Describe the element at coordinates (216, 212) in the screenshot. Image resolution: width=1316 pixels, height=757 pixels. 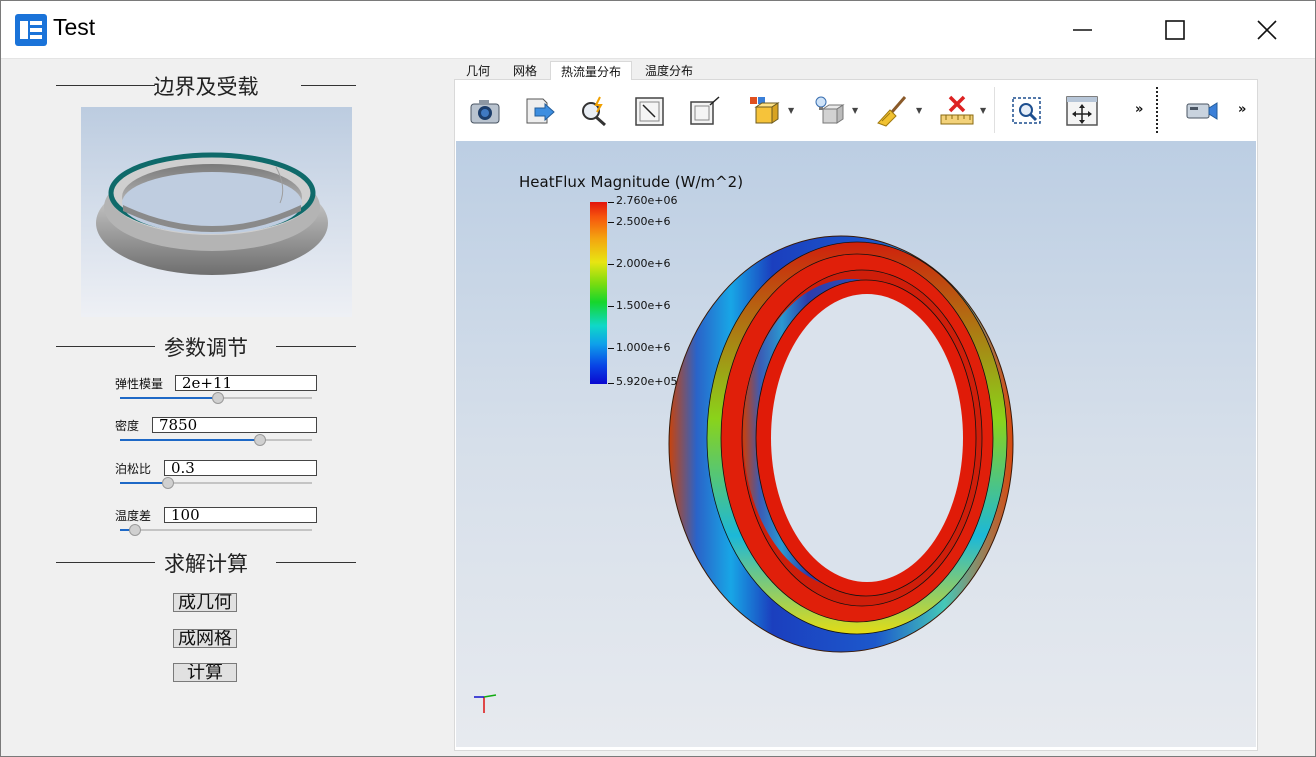
I see `geometry-preview` at that location.